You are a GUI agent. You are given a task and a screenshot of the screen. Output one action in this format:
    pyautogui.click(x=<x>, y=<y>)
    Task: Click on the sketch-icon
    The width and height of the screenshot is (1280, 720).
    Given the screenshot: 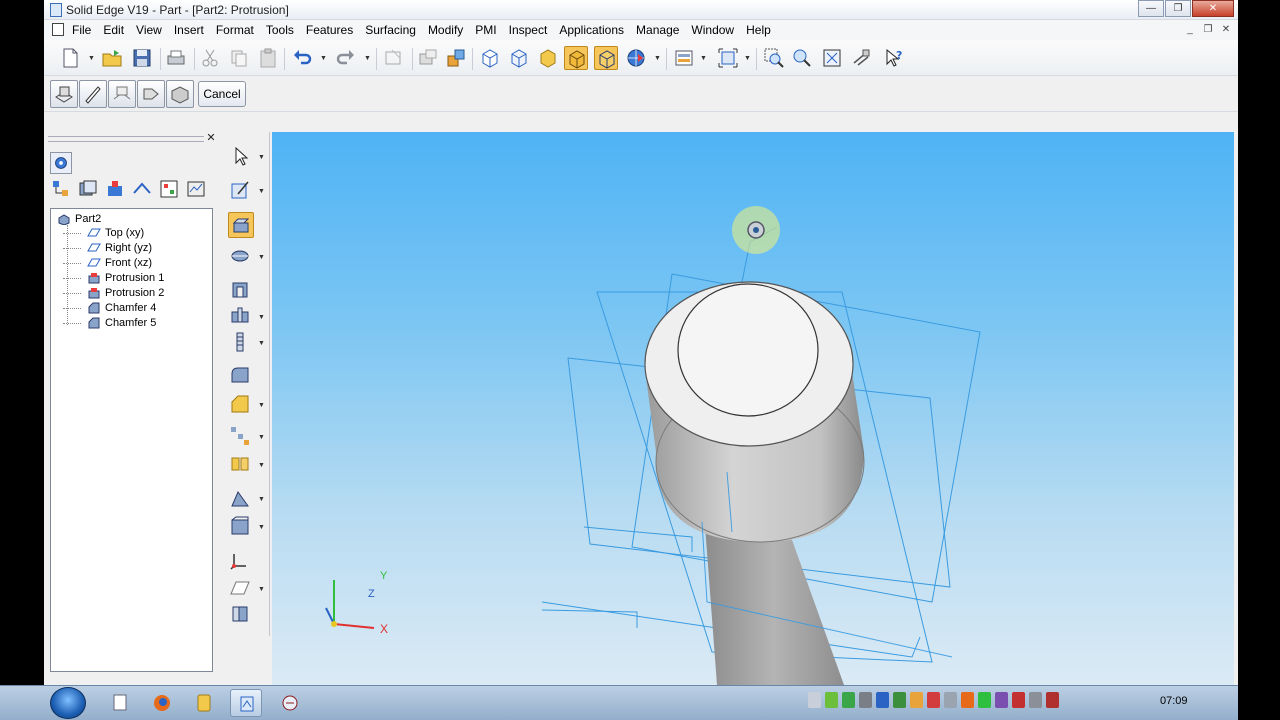 What is the action you would take?
    pyautogui.click(x=394, y=58)
    